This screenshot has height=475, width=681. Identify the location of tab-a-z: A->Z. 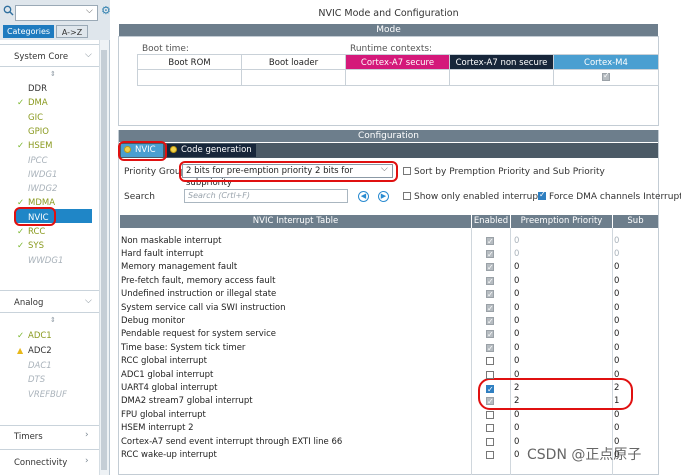
(72, 31).